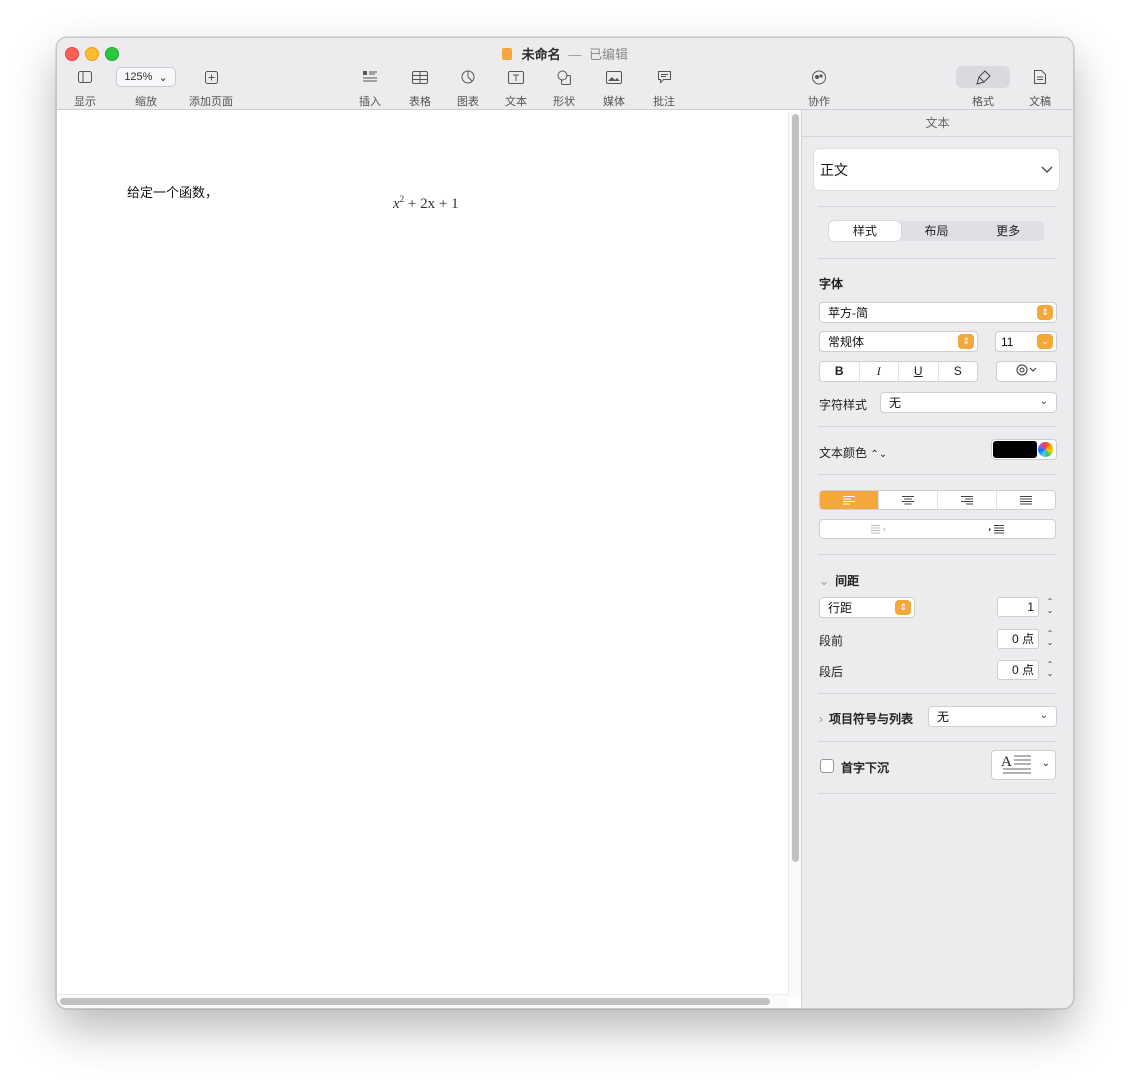 Image resolution: width=1128 pixels, height=1082 pixels. I want to click on space-before-field: 0 点, so click(1018, 639).